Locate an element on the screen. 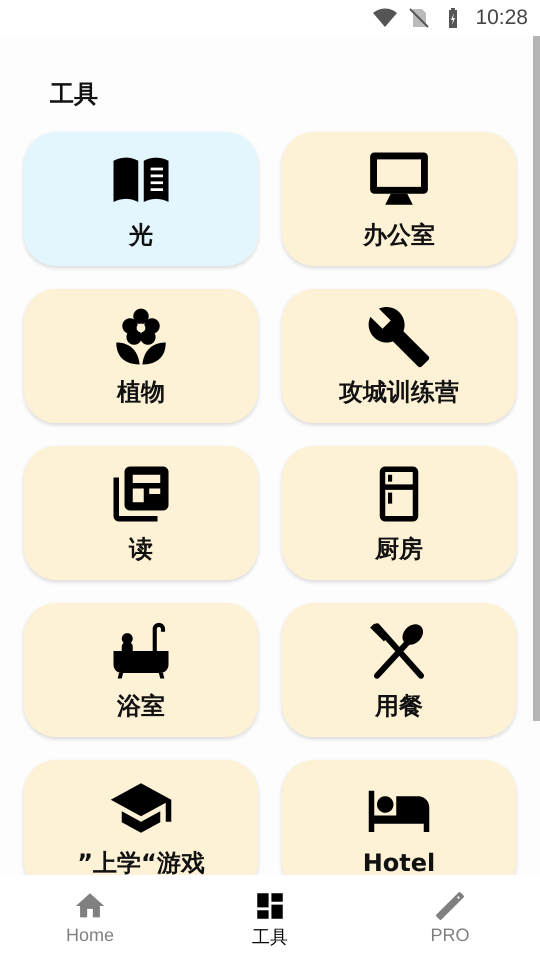  tool-card: 光 is located at coordinates (141, 199).